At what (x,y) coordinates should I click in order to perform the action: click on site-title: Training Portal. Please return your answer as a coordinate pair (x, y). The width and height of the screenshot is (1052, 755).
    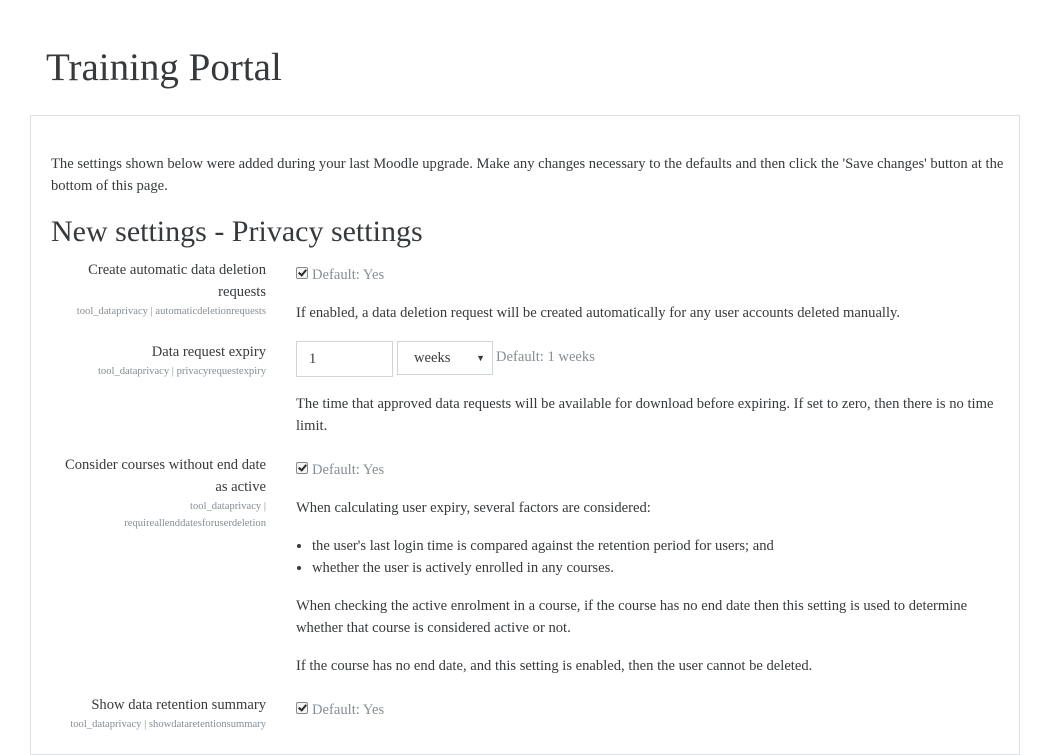
    Looking at the image, I should click on (164, 67).